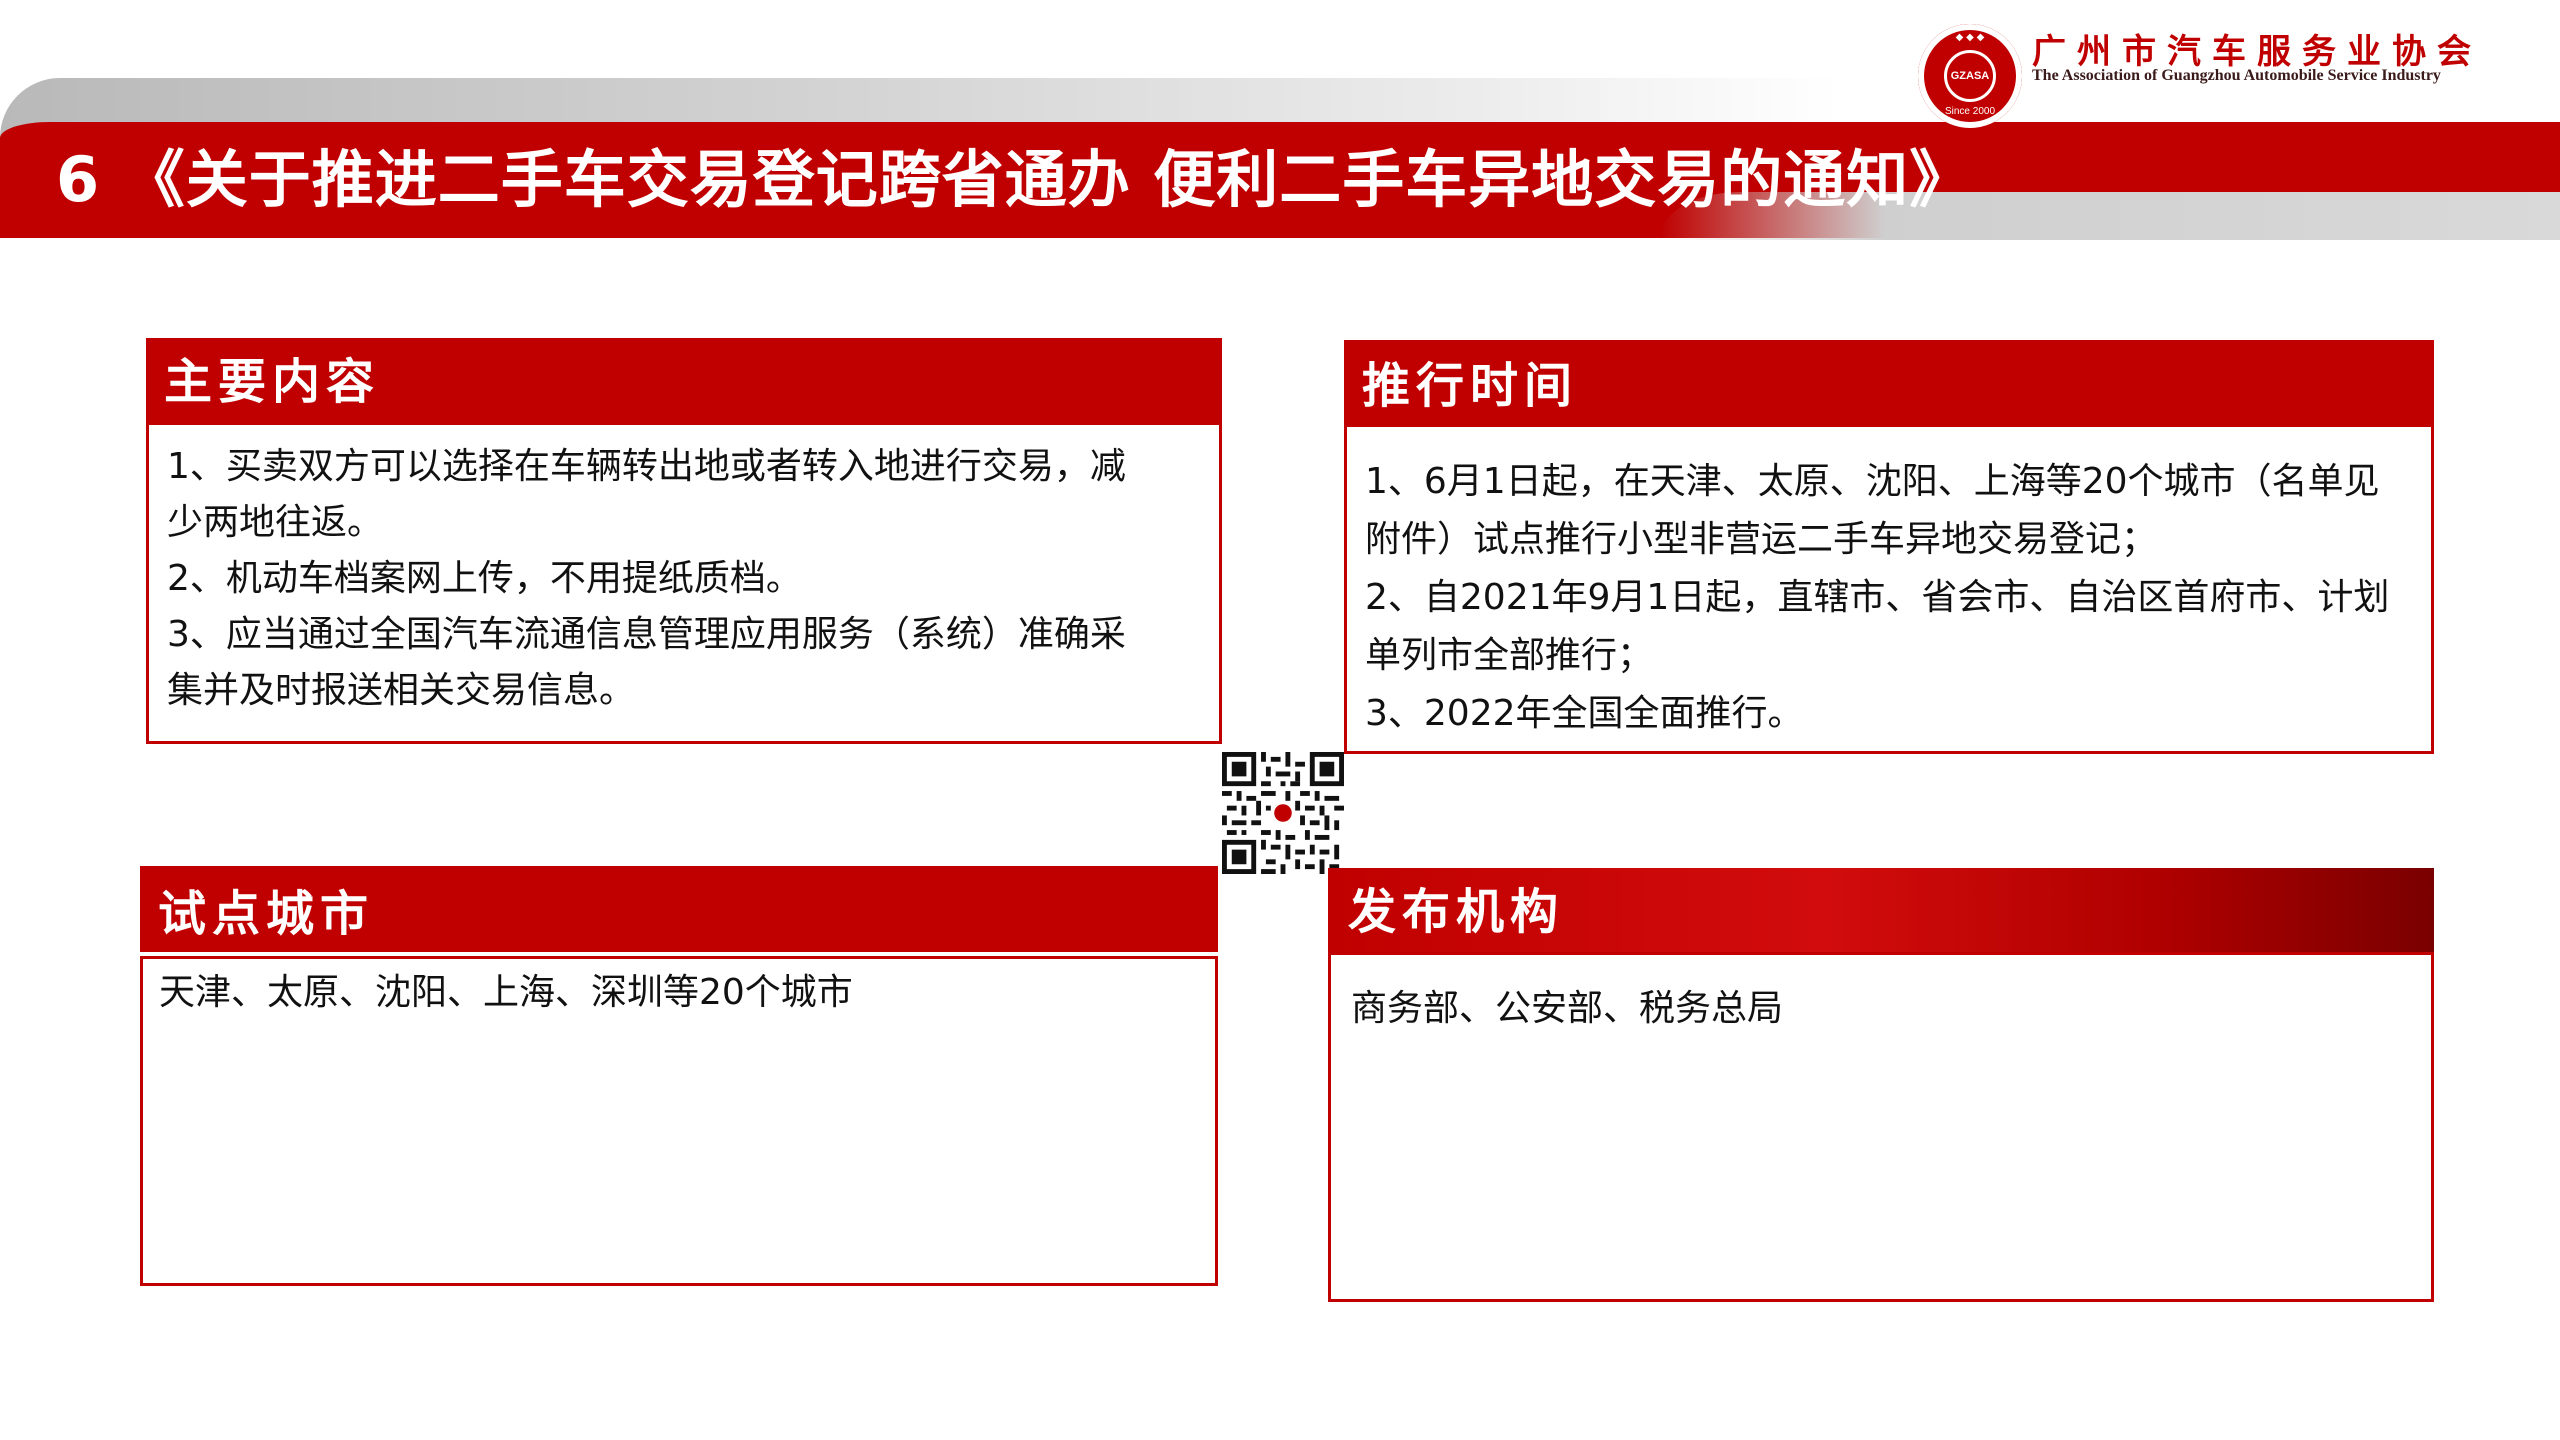 This screenshot has height=1440, width=2560. Describe the element at coordinates (272, 382) in the screenshot. I see `panel-title: 主要内容` at that location.